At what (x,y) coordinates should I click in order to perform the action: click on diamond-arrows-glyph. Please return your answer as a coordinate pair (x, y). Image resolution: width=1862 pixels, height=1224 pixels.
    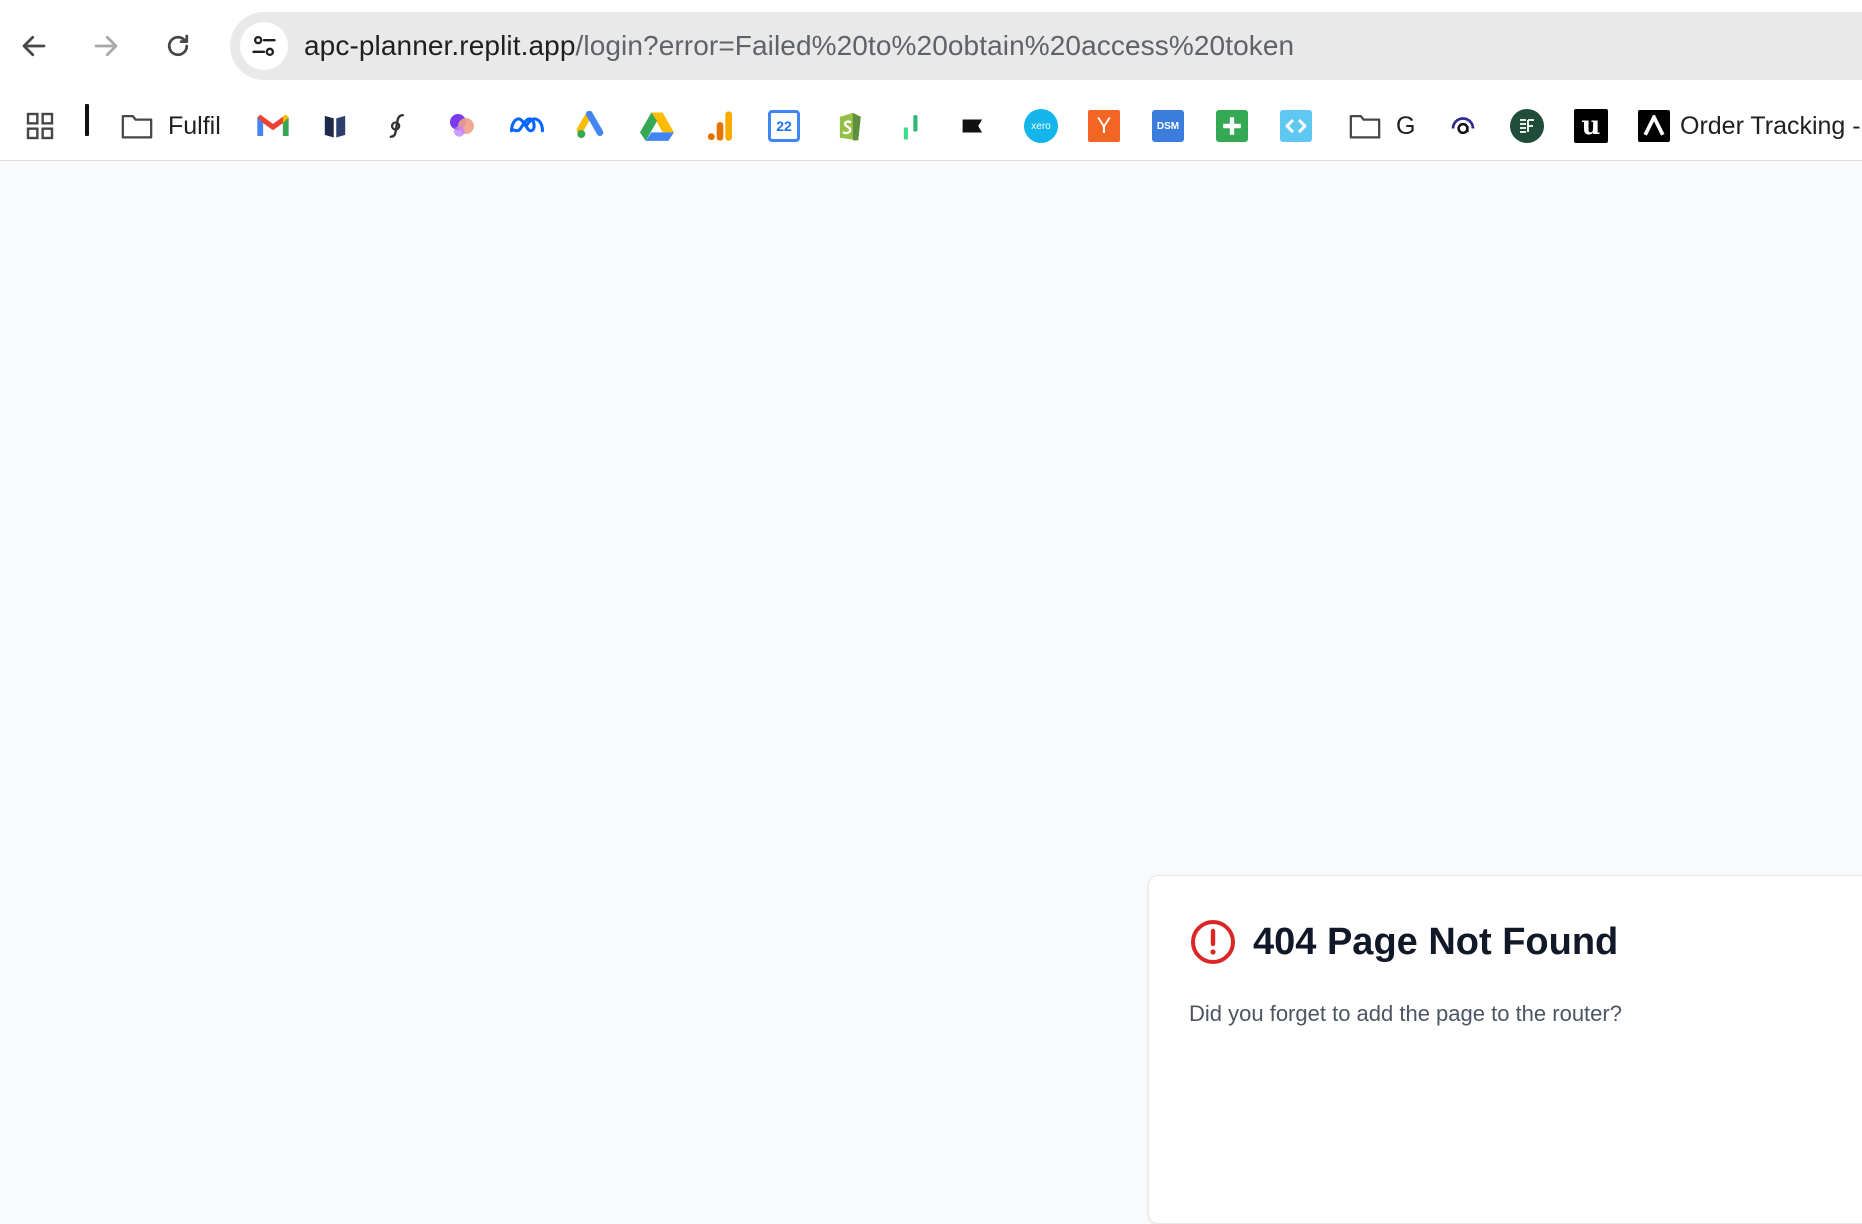
    Looking at the image, I should click on (1296, 126).